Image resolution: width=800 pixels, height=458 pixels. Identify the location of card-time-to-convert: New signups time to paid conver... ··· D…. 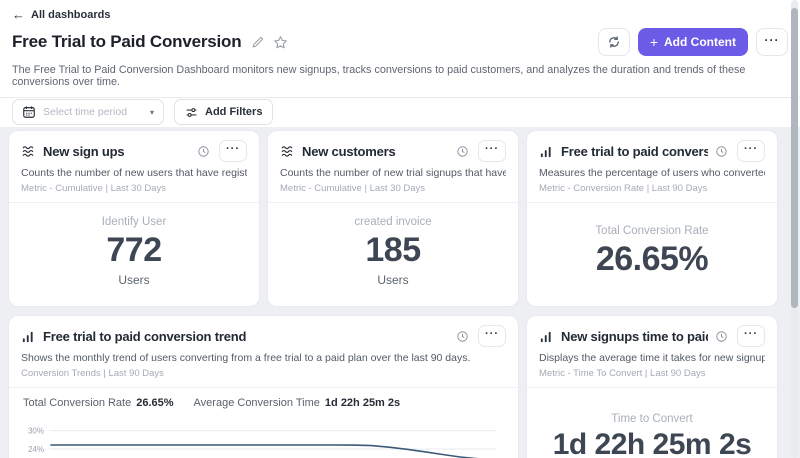
(652, 386).